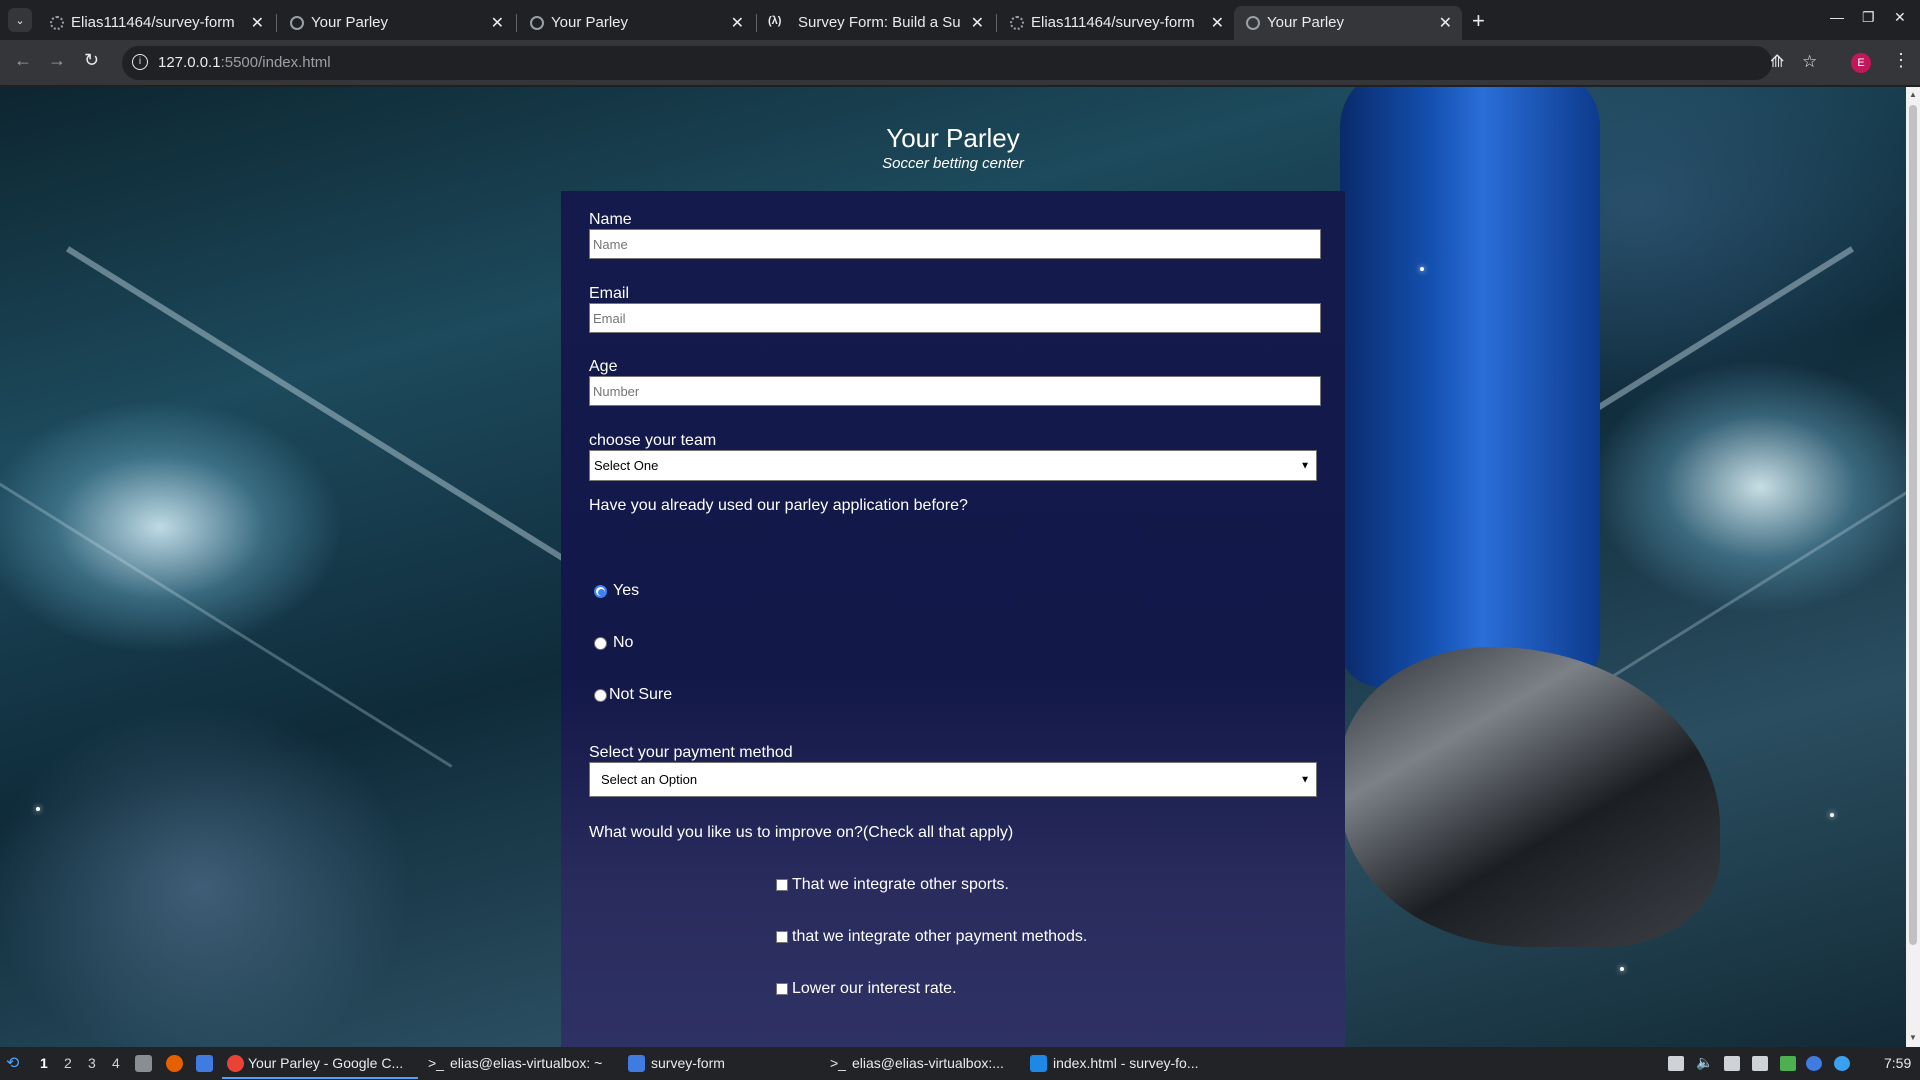 This screenshot has width=1920, height=1080. What do you see at coordinates (143, 1063) in the screenshot?
I see `file-manager-icon` at bounding box center [143, 1063].